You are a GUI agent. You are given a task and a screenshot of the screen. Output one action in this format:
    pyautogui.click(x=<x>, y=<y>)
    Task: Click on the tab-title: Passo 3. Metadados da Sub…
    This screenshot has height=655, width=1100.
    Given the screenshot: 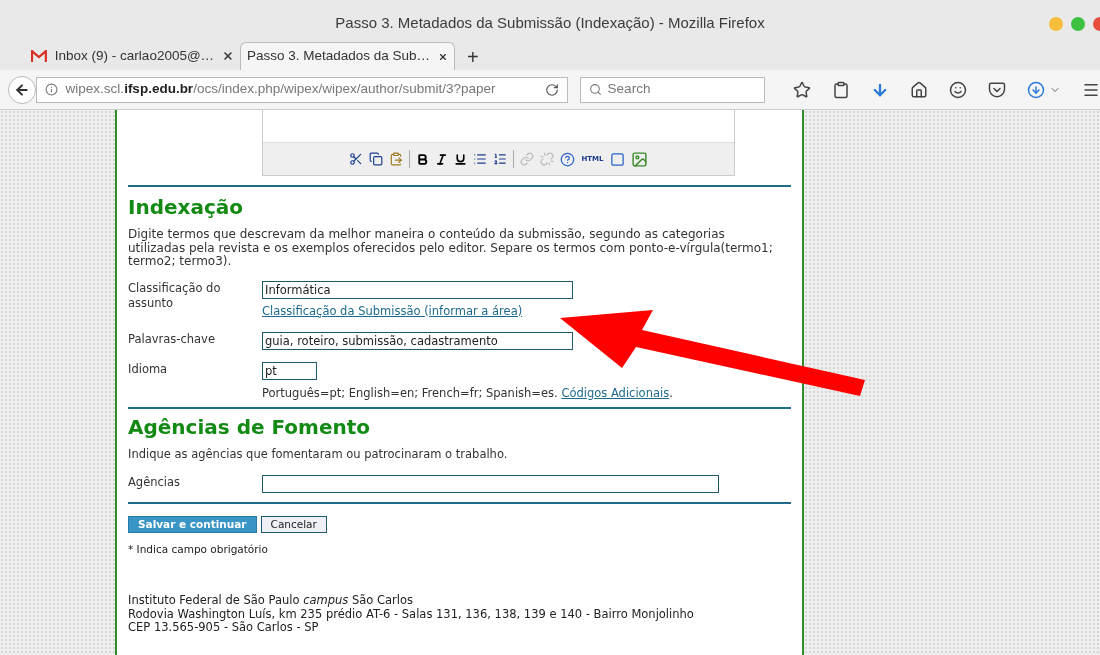 What is the action you would take?
    pyautogui.click(x=339, y=56)
    